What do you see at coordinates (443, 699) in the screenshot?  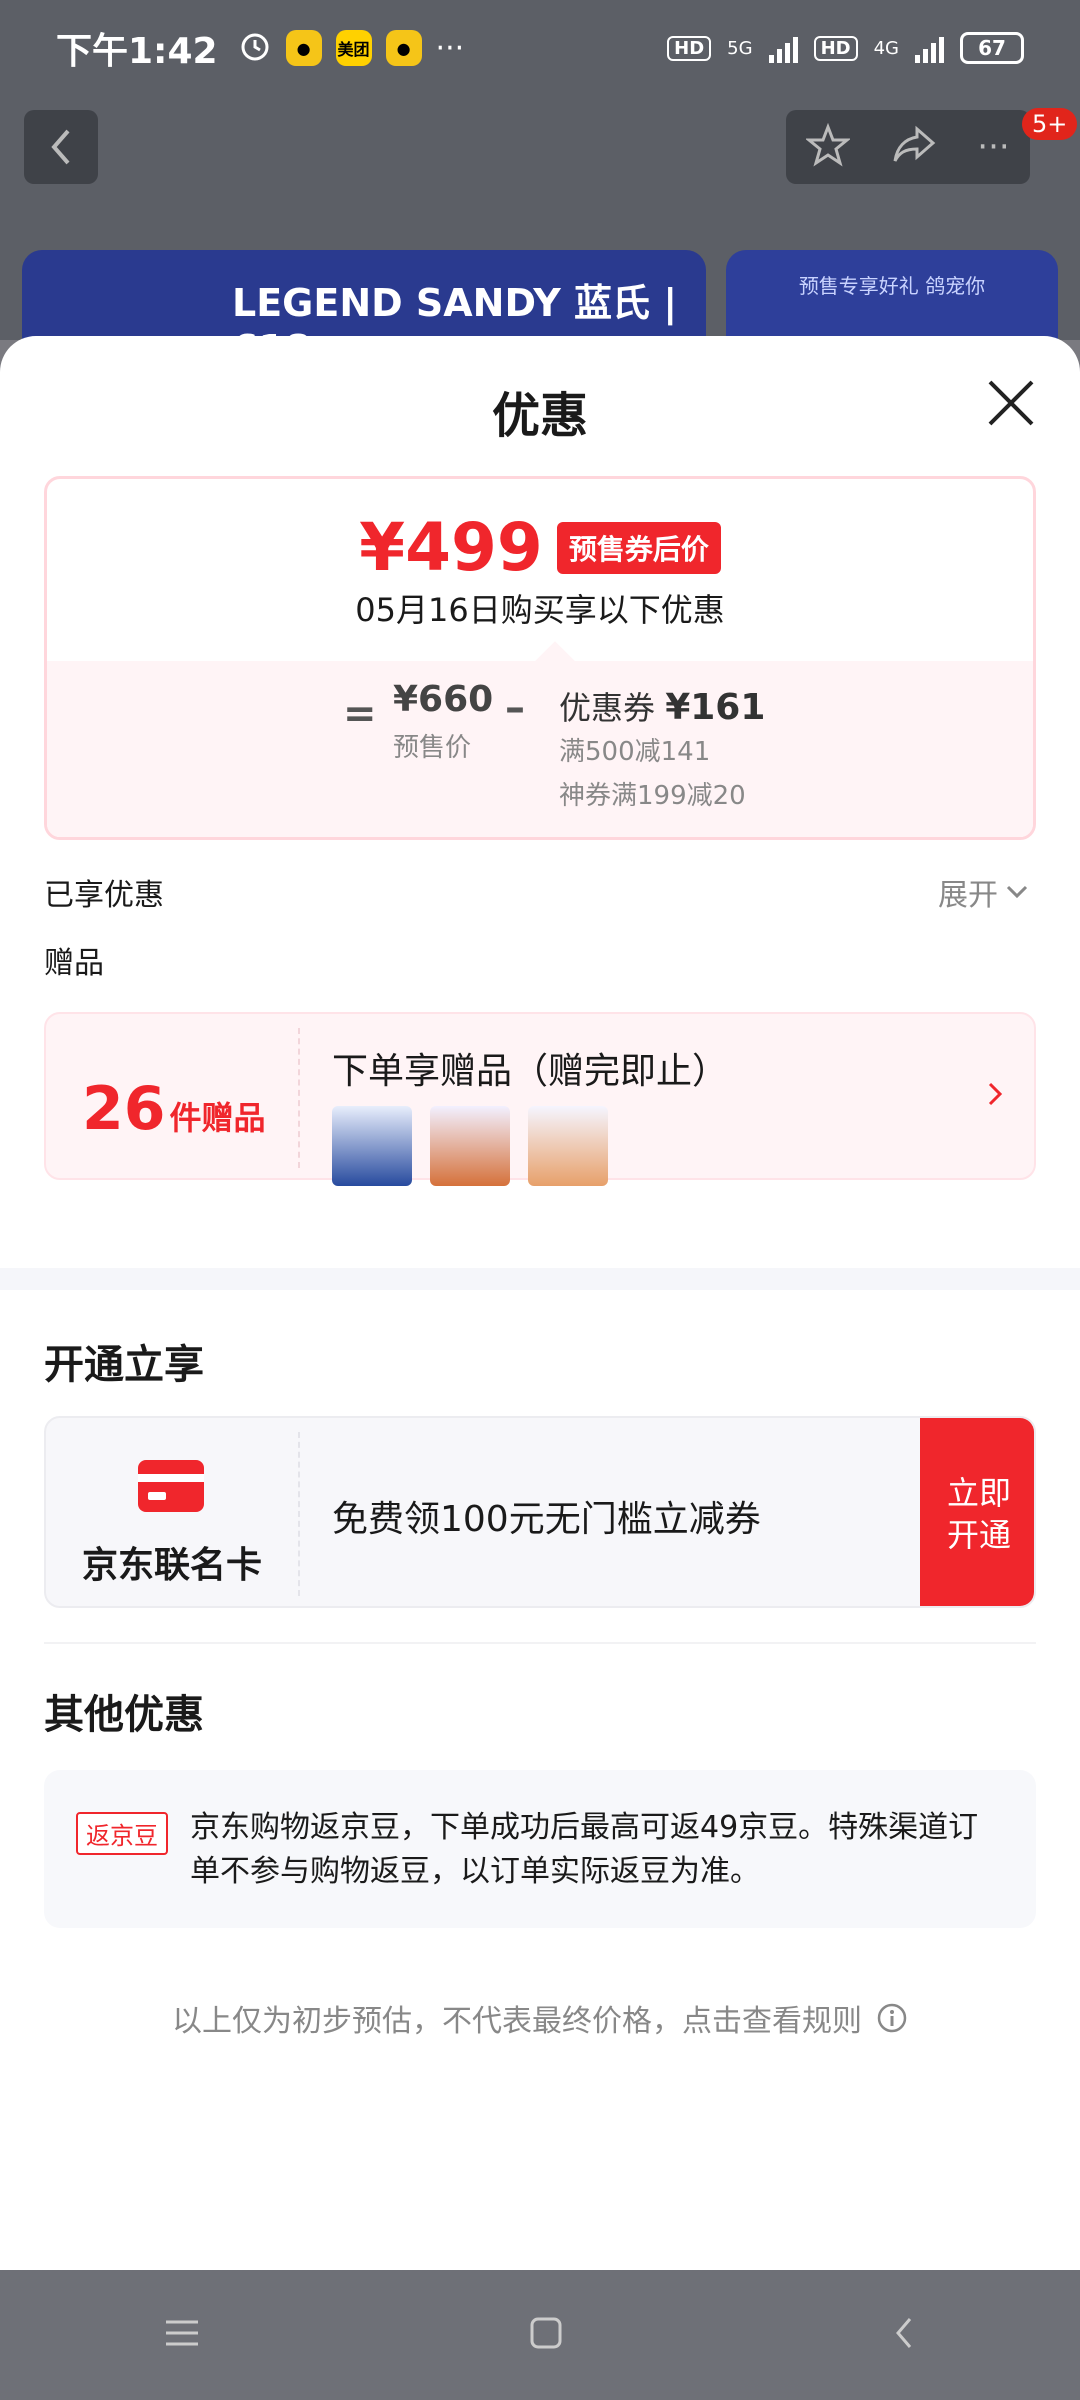 I see `presale-price: ¥660` at bounding box center [443, 699].